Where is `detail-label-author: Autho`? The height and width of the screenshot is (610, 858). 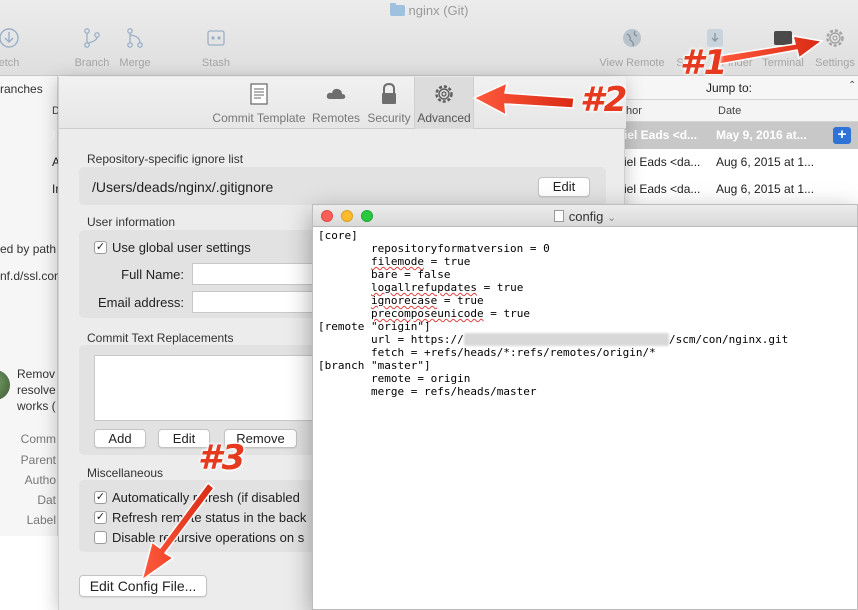
detail-label-author: Autho is located at coordinates (40, 480).